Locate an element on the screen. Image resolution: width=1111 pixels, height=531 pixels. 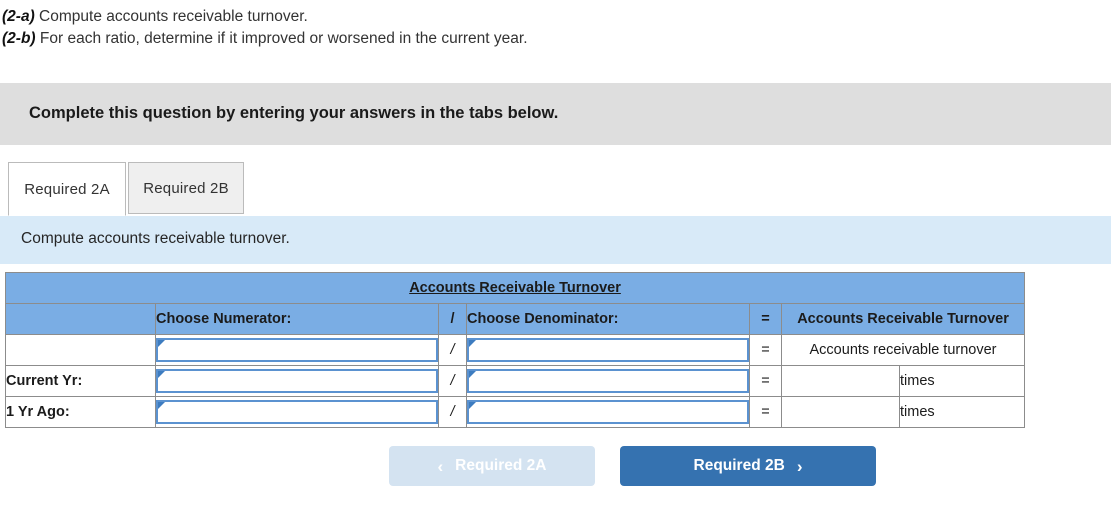
tab-required-2a-label: Required 2A is located at coordinates (67, 189).